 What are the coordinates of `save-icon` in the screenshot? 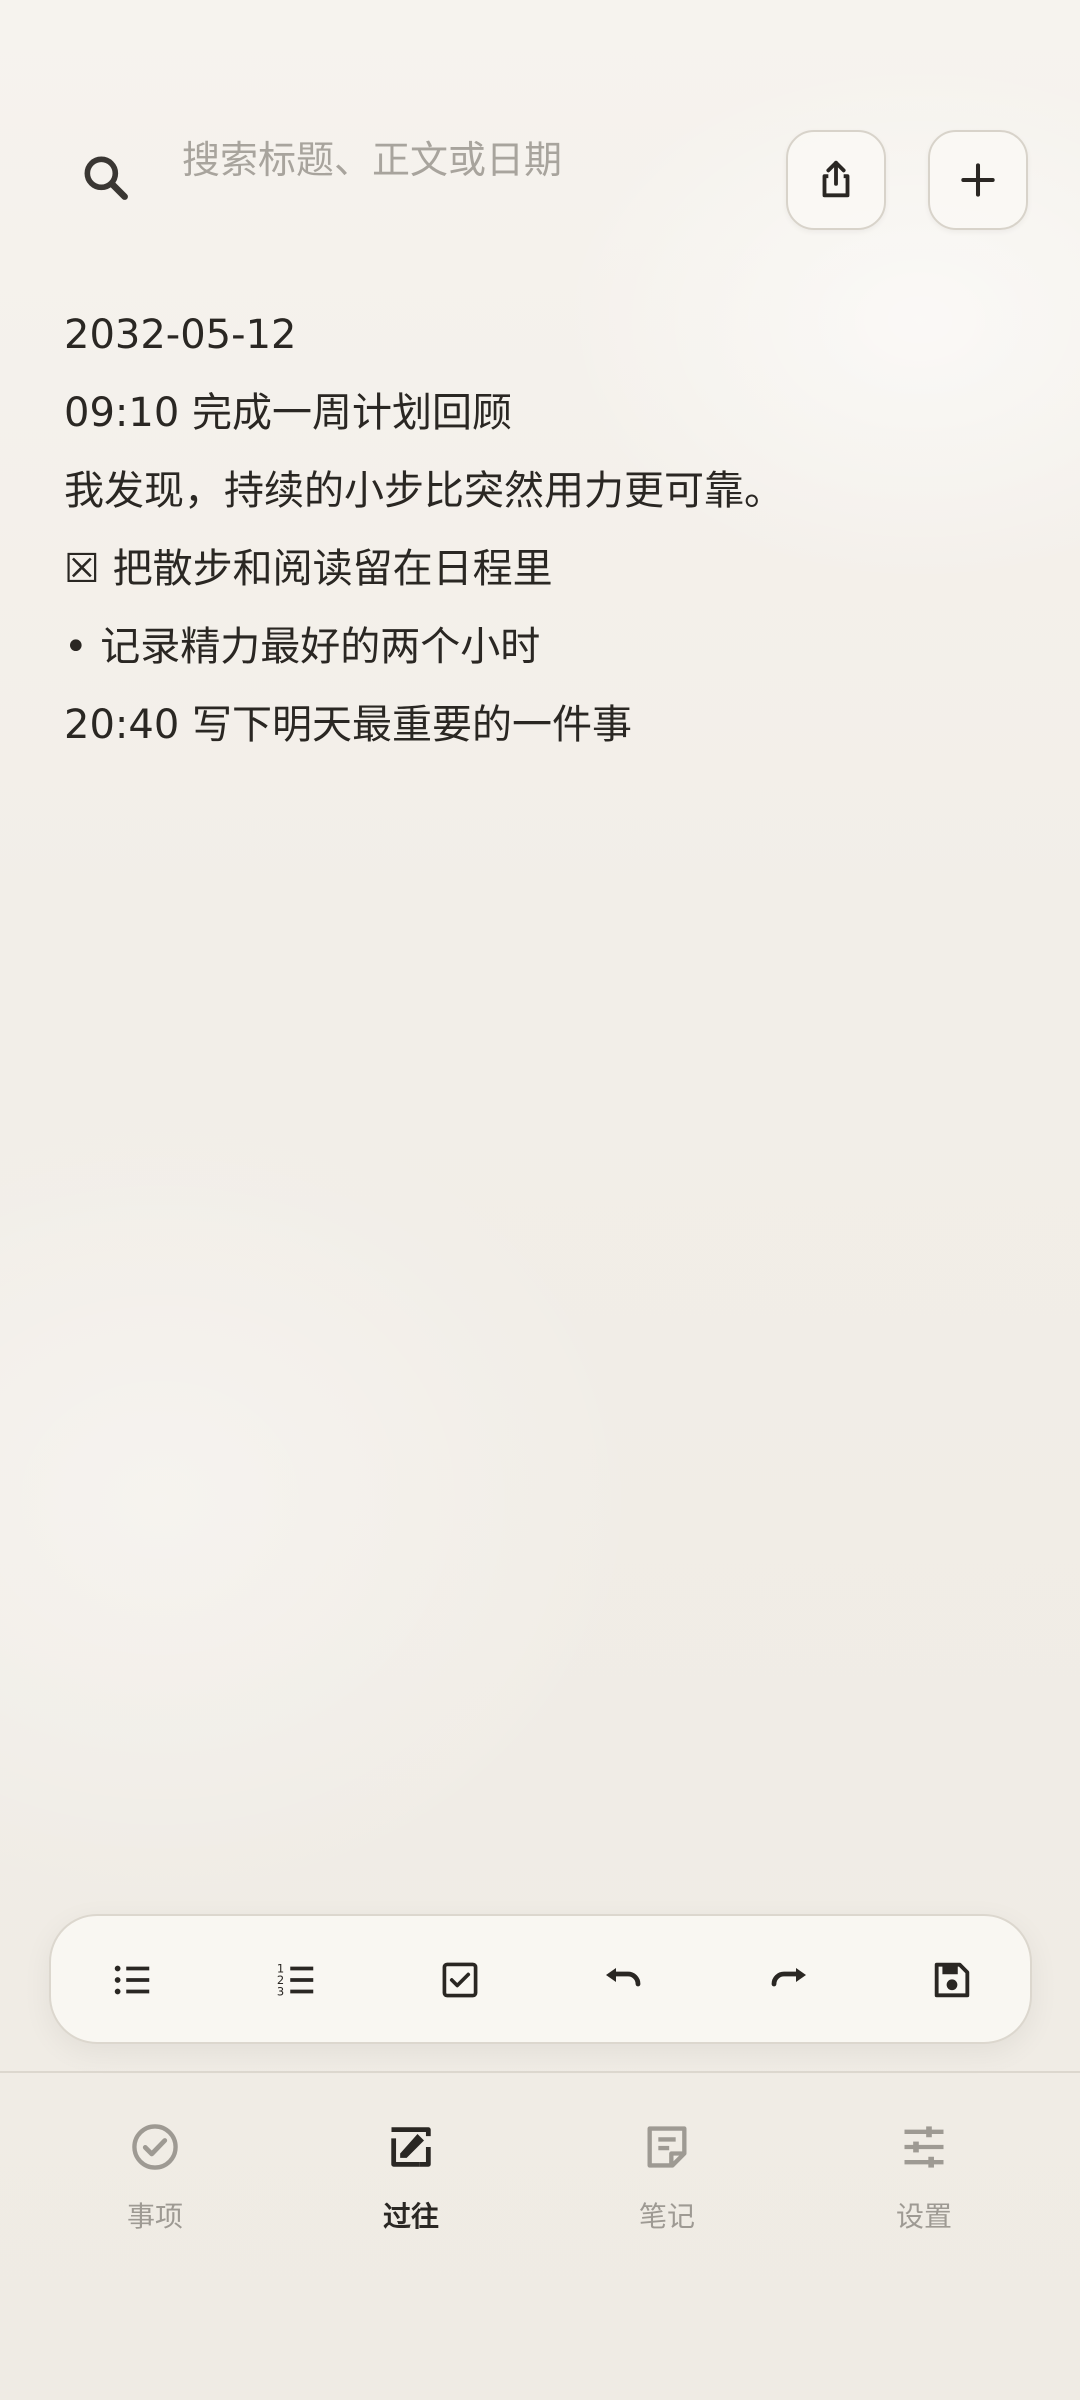 It's located at (952, 1980).